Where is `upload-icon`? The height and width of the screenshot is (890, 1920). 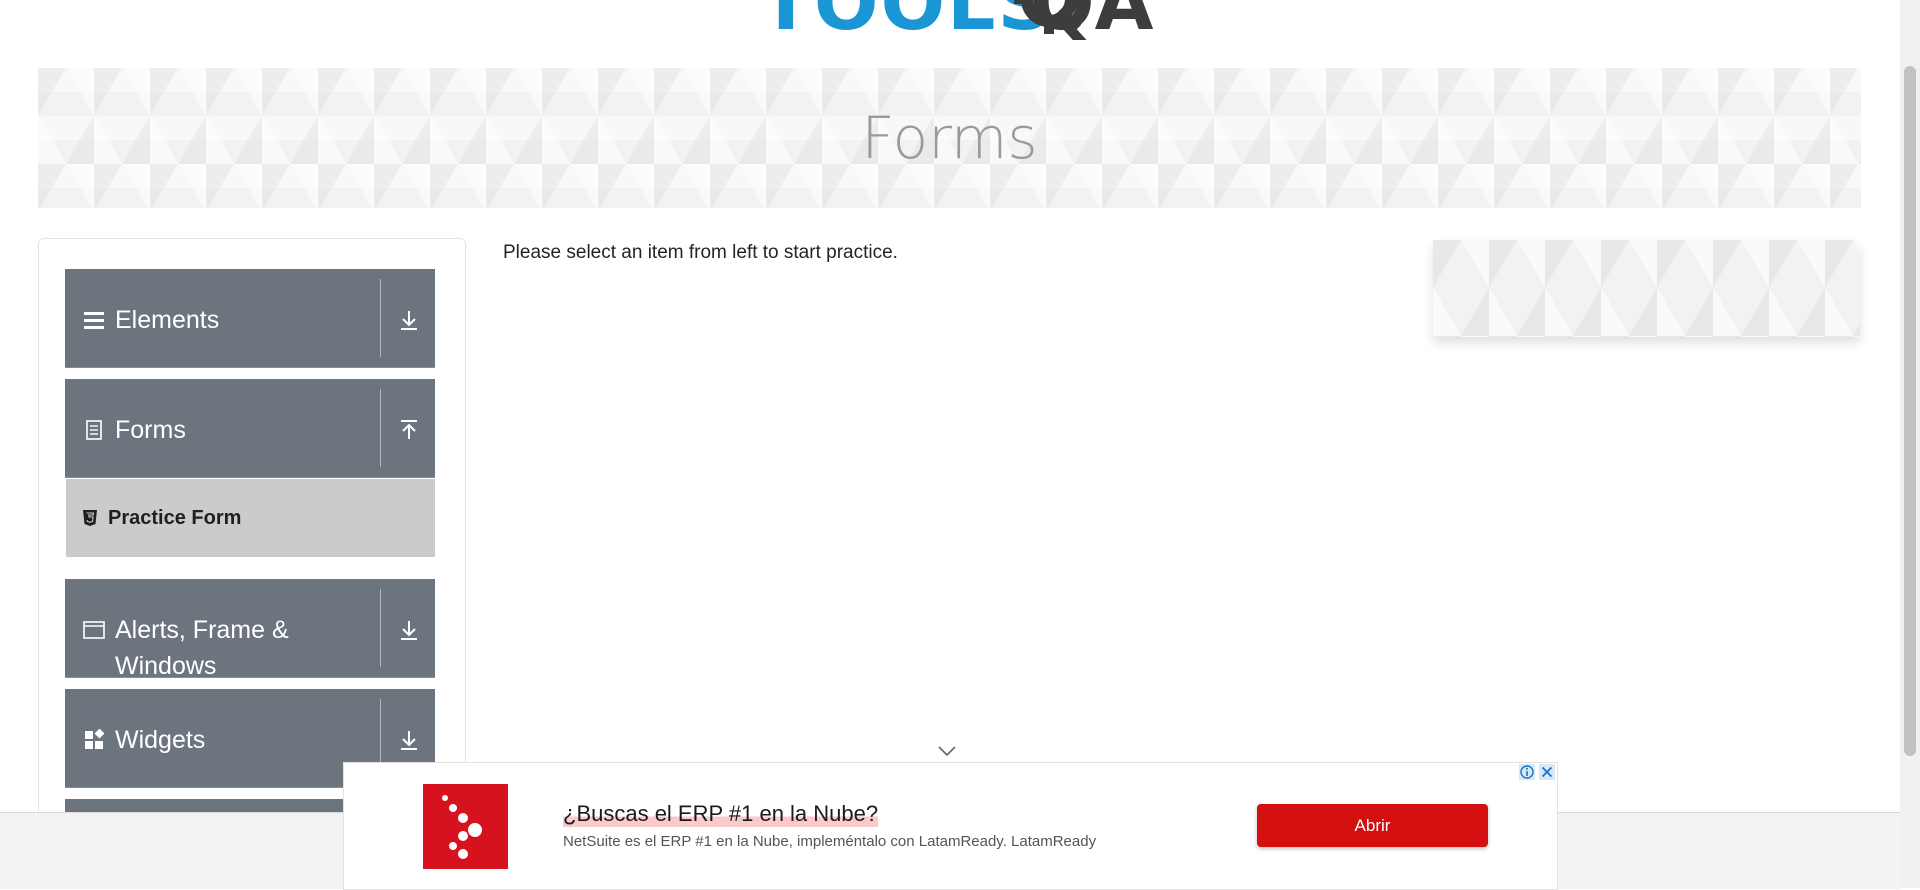 upload-icon is located at coordinates (409, 430).